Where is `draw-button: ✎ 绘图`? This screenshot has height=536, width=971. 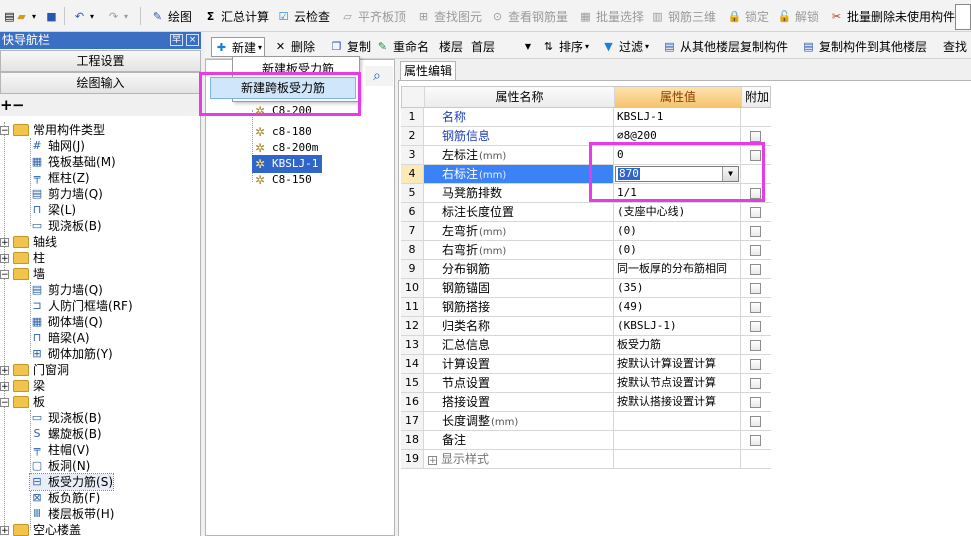 draw-button: ✎ 绘图 is located at coordinates (171, 16).